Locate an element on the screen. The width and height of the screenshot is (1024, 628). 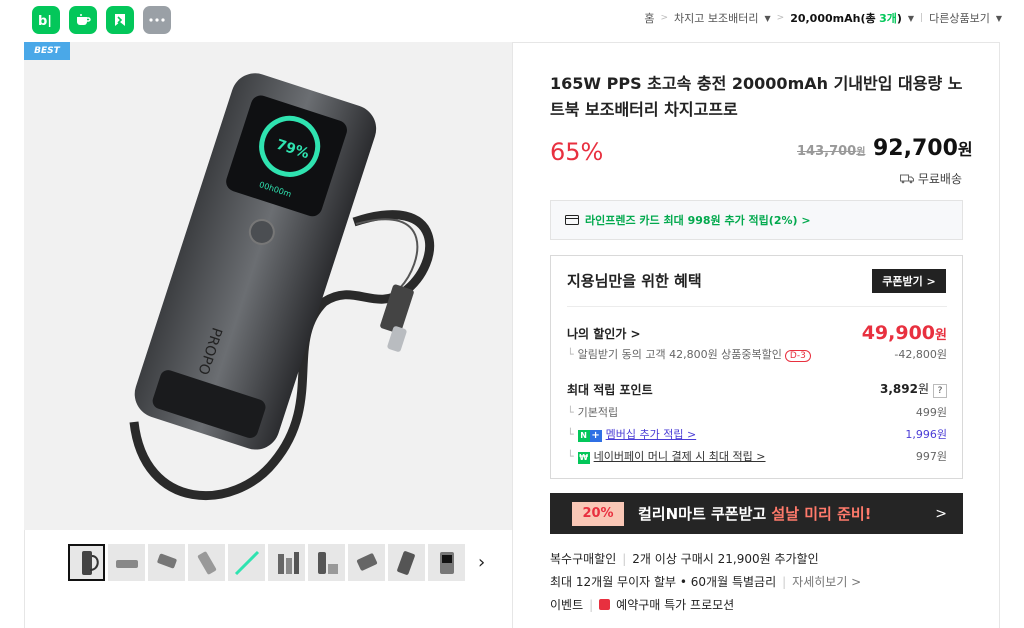
my-price-row: 나의 할인가 > 49,900원 is located at coordinates (757, 333).